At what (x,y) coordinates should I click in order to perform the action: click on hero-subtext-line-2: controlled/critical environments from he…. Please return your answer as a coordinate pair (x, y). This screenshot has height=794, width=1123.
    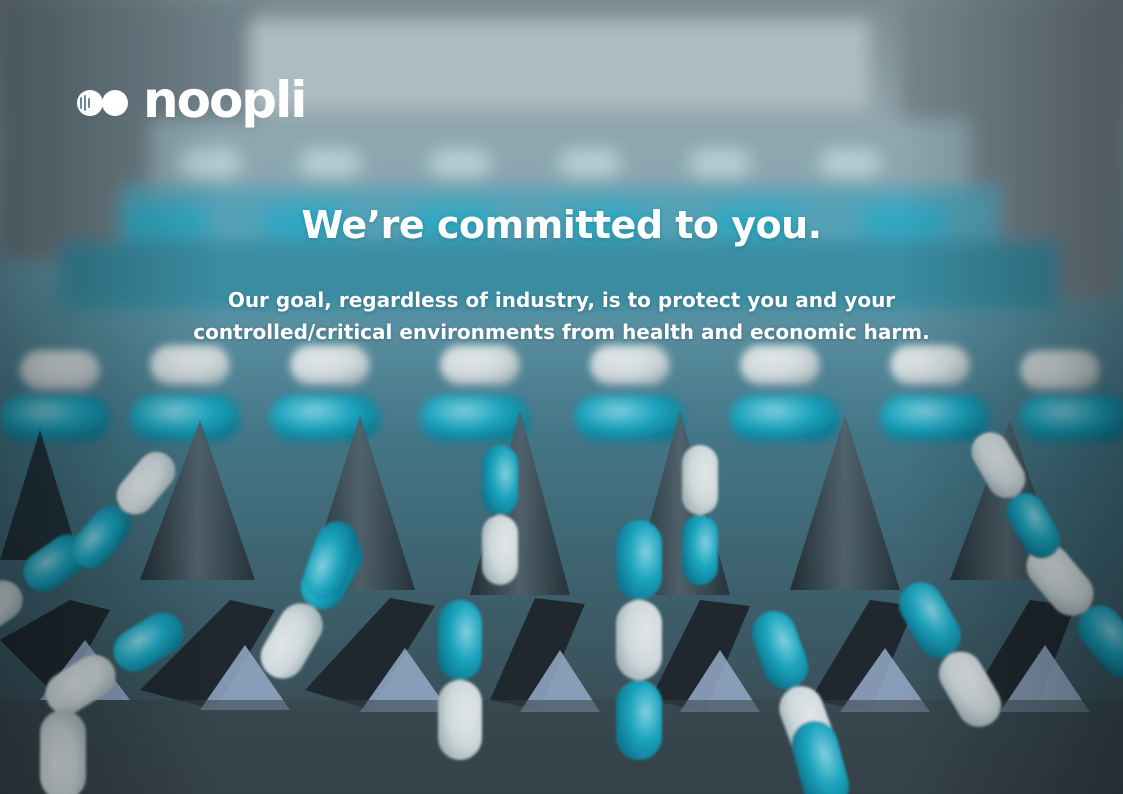
    Looking at the image, I should click on (561, 332).